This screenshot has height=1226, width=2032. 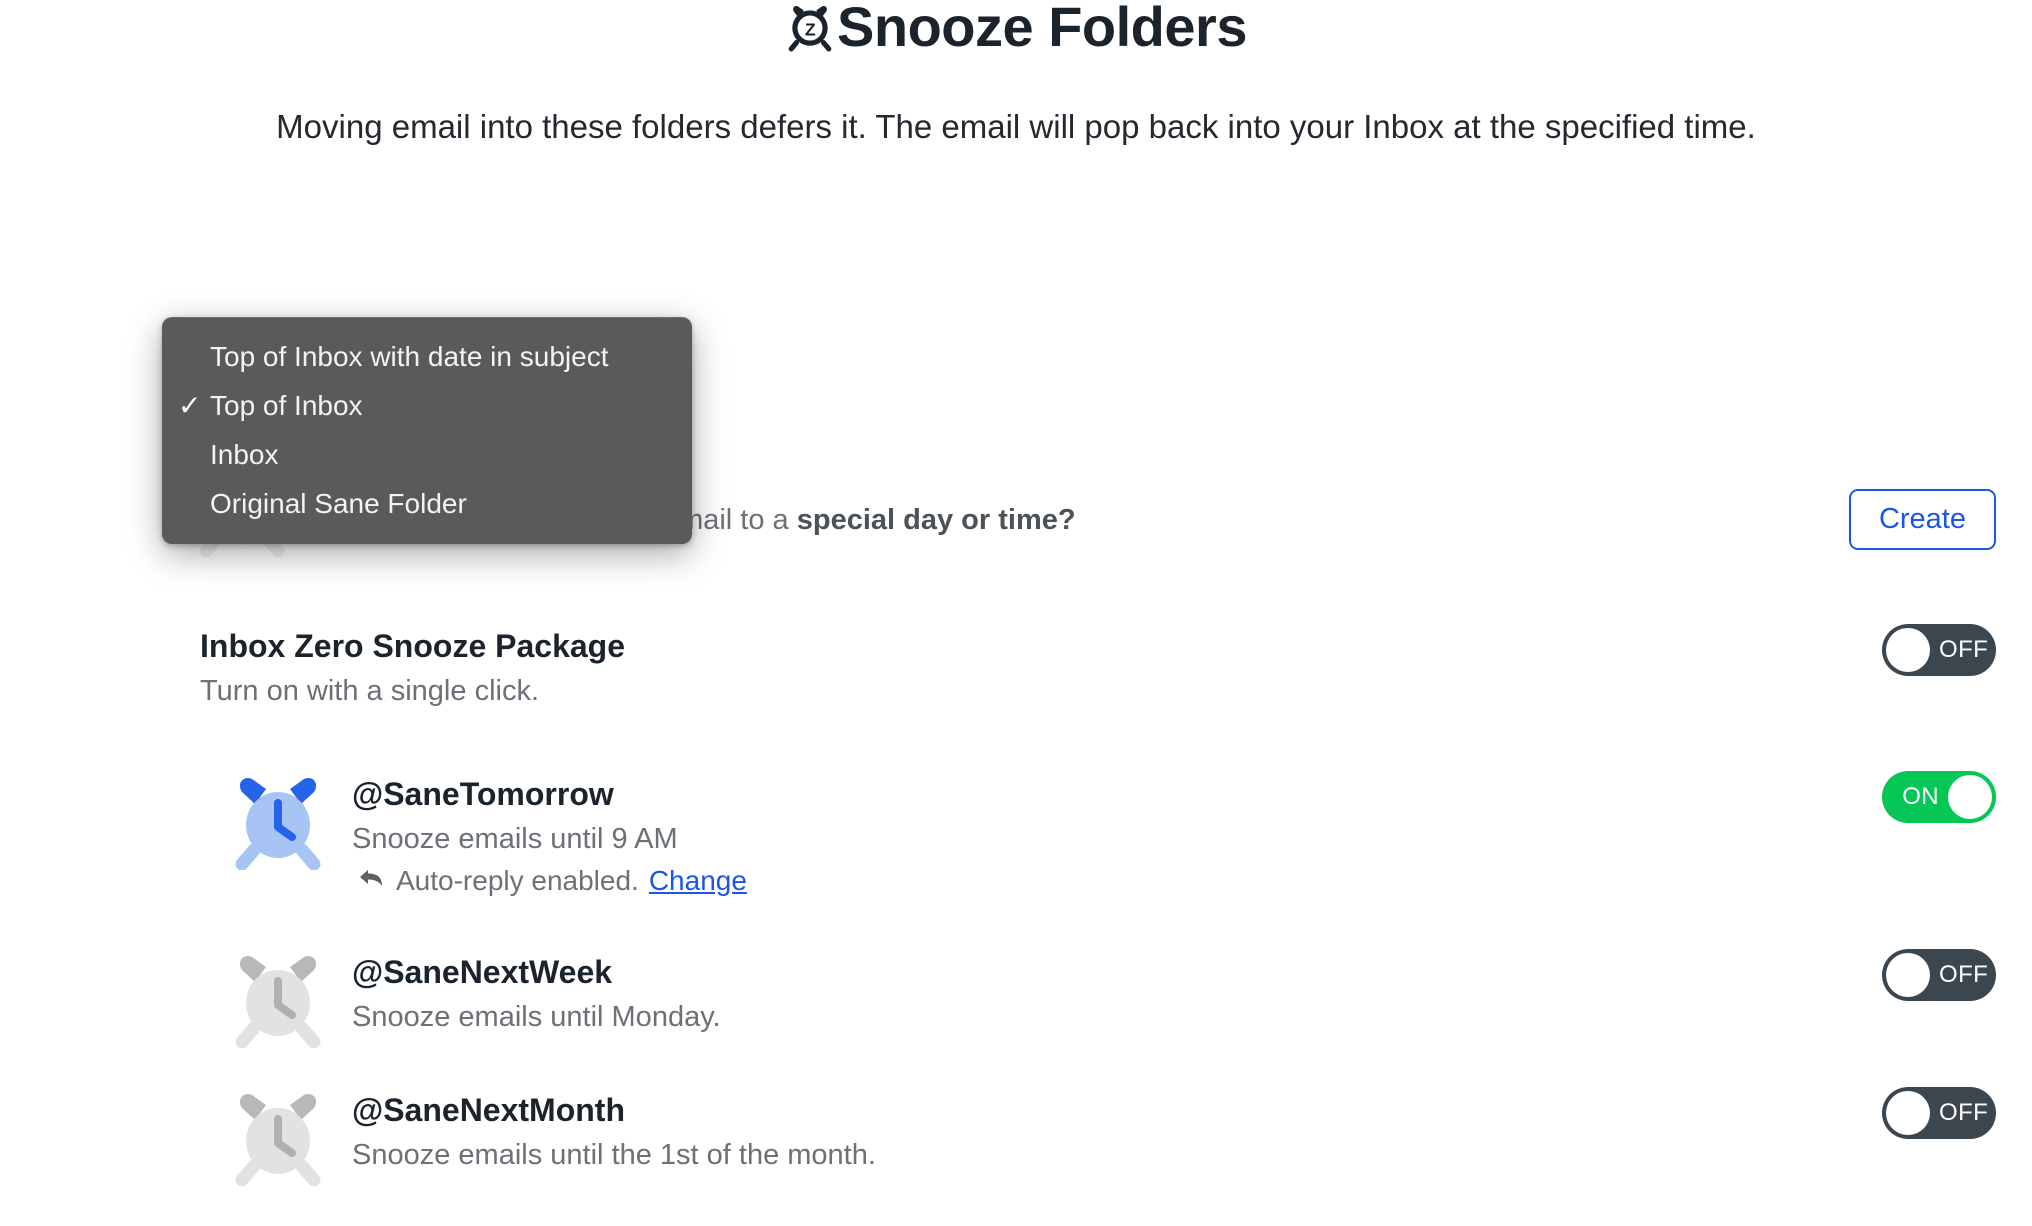 What do you see at coordinates (536, 1017) in the screenshot?
I see `folder-description: Snooze emails until Monday.` at bounding box center [536, 1017].